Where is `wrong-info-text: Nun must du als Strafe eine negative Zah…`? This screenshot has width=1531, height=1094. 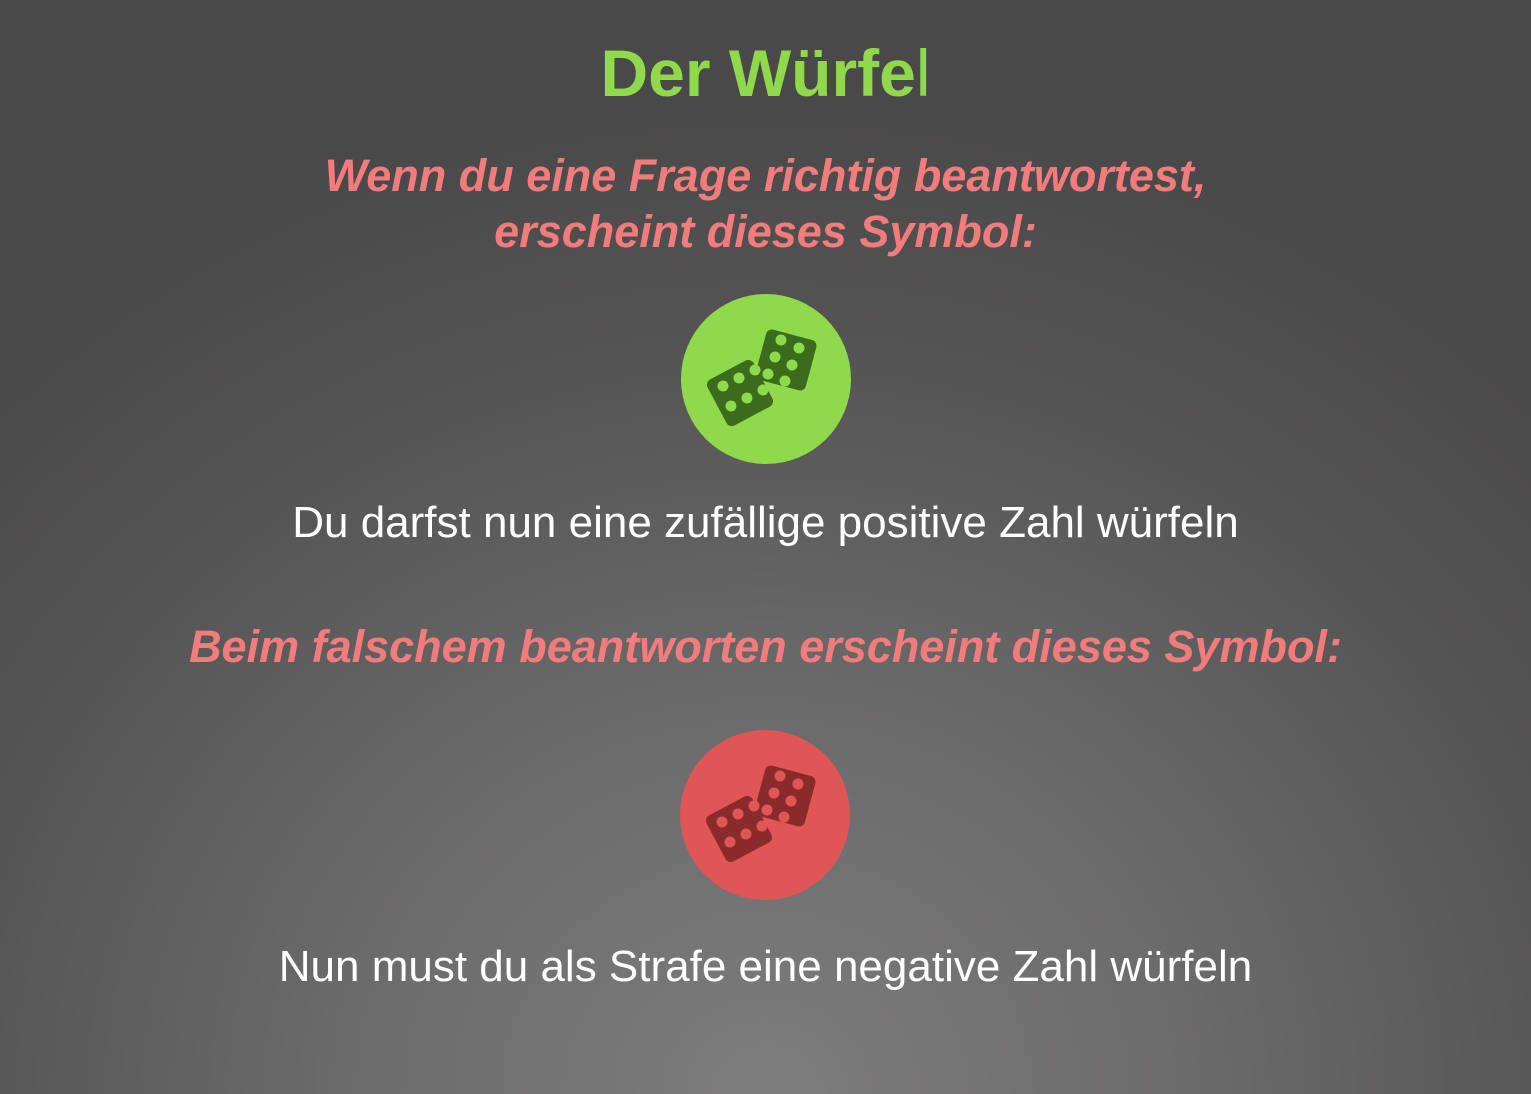
wrong-info-text: Nun must du als Strafe eine negative Zah… is located at coordinates (765, 966).